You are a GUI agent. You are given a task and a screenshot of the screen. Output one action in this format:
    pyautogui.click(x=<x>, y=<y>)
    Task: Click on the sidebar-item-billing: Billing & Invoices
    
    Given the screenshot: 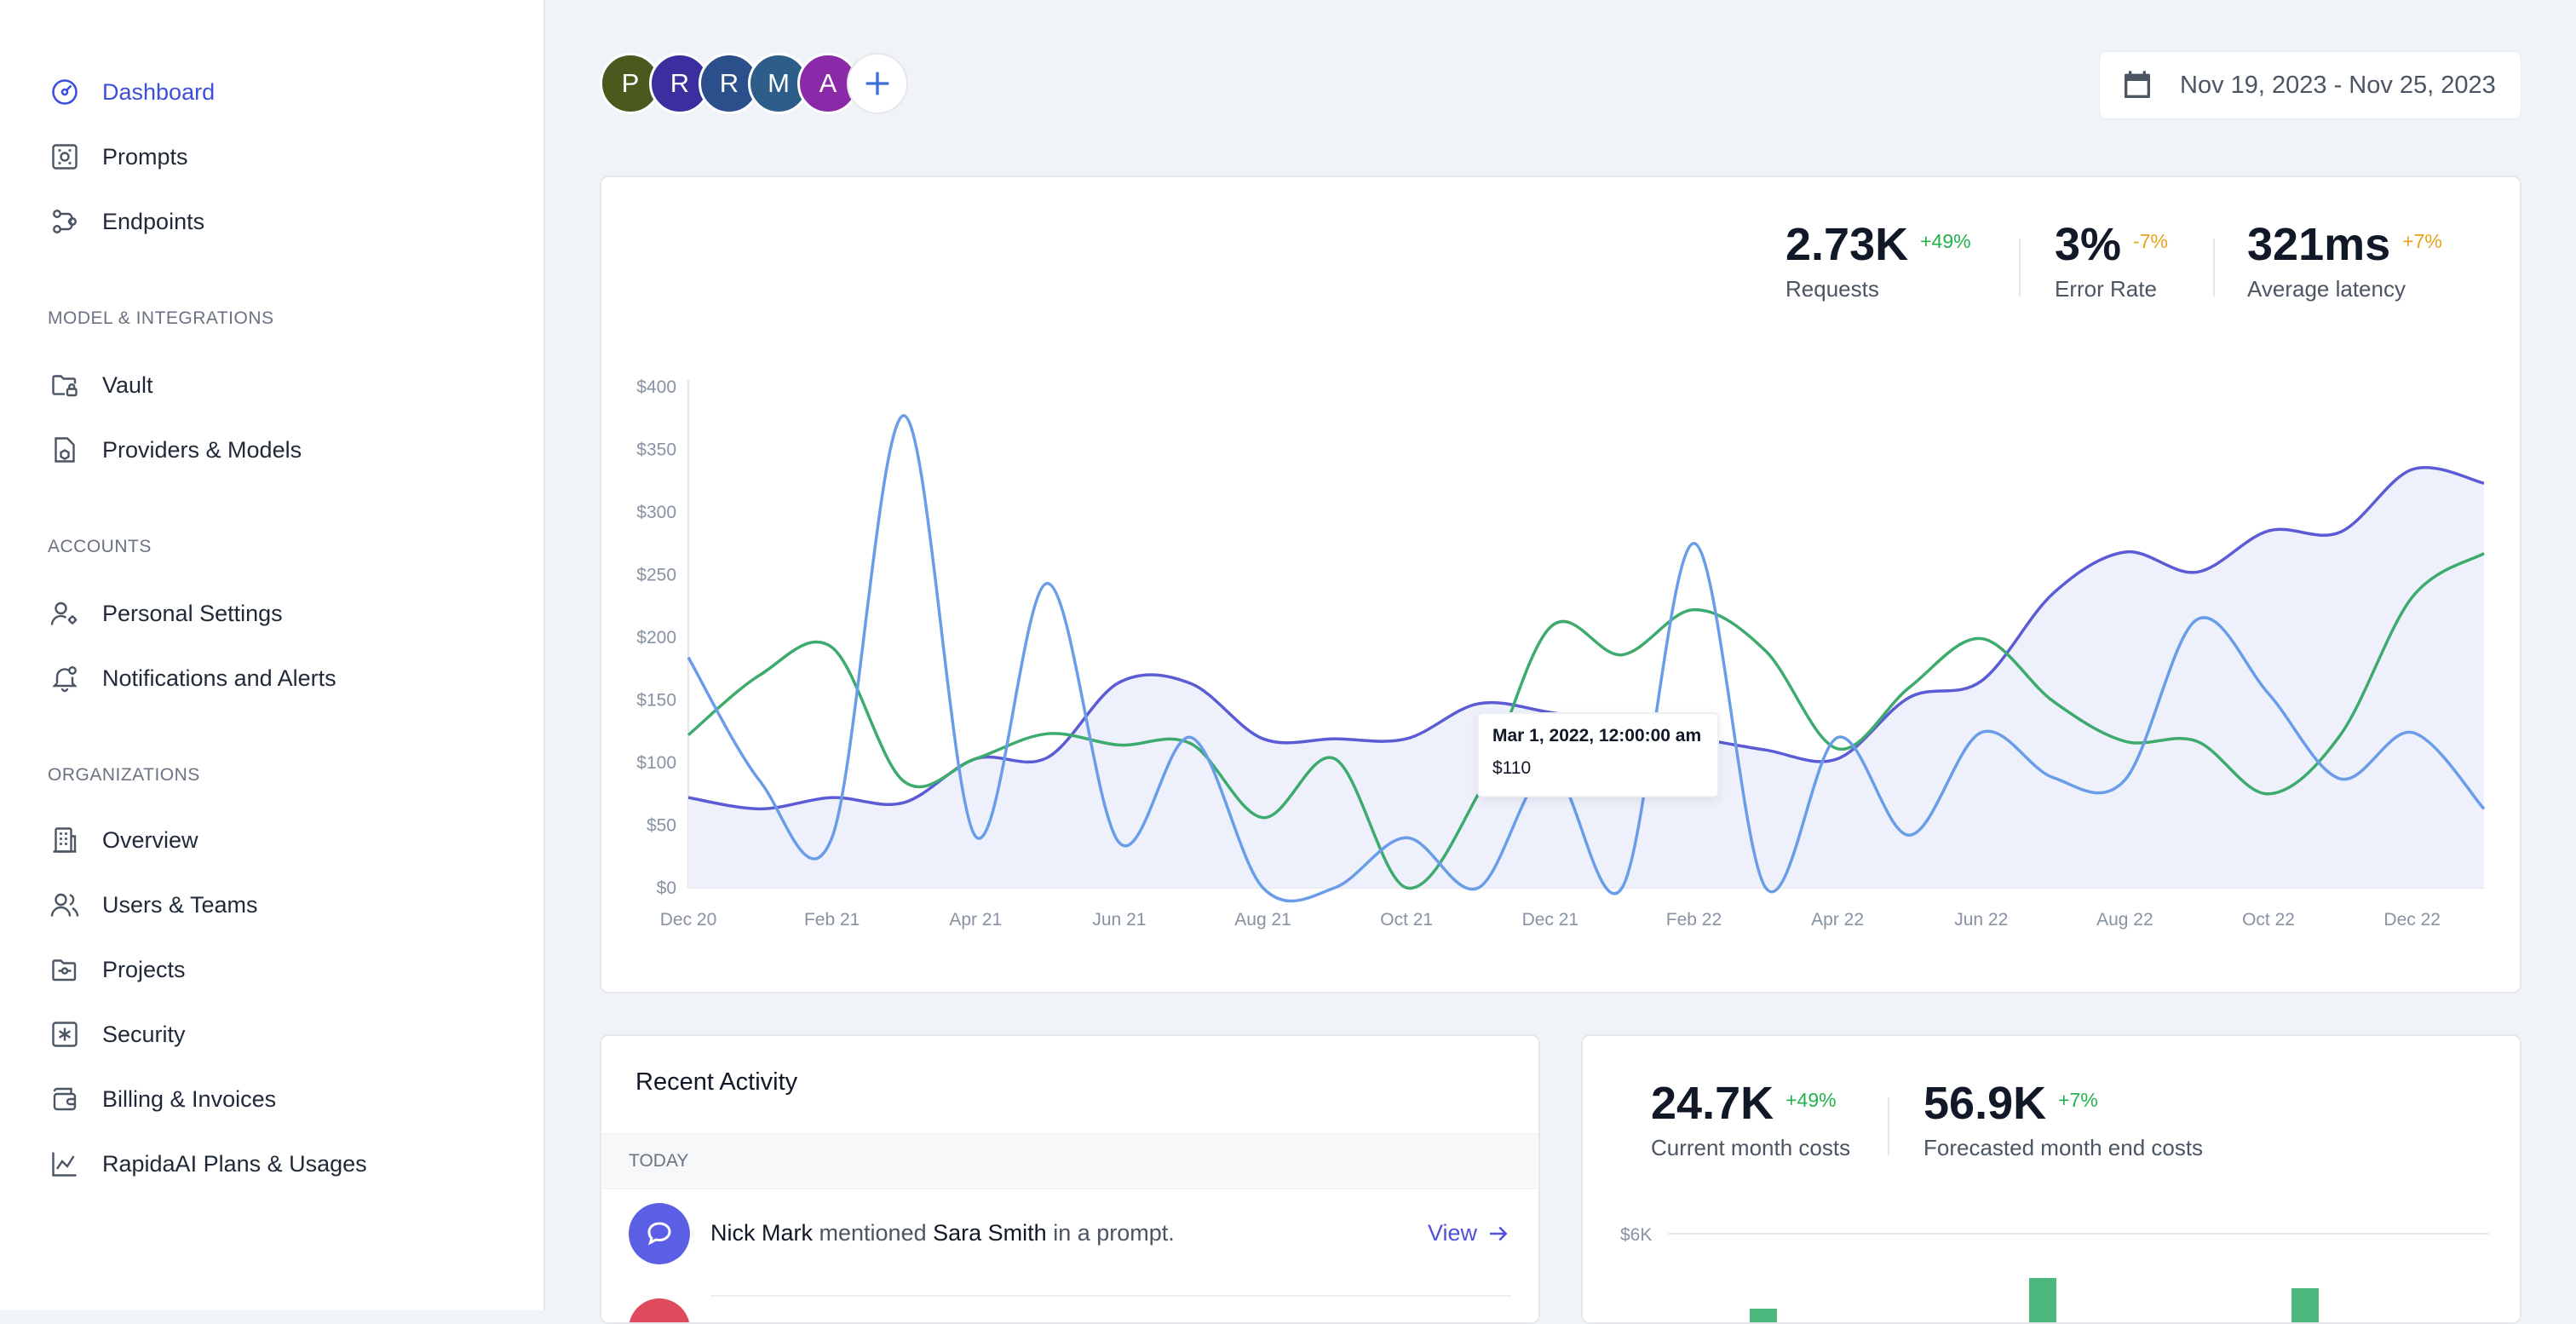 What is the action you would take?
    pyautogui.click(x=162, y=1099)
    